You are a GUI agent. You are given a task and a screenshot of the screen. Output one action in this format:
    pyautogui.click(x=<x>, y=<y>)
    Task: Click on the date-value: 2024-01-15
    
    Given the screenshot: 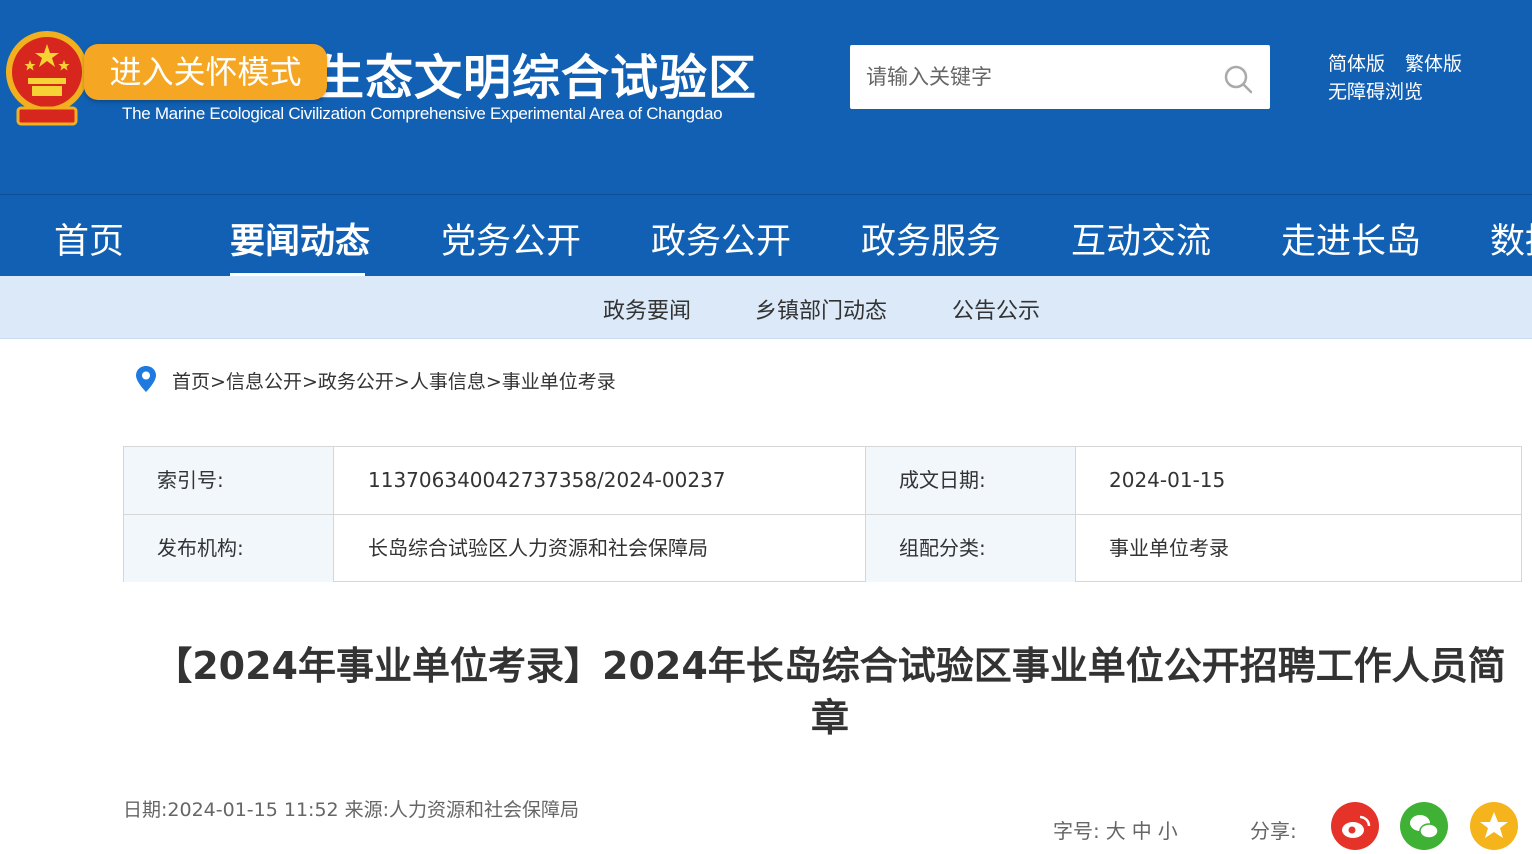 What is the action you would take?
    pyautogui.click(x=1167, y=480)
    